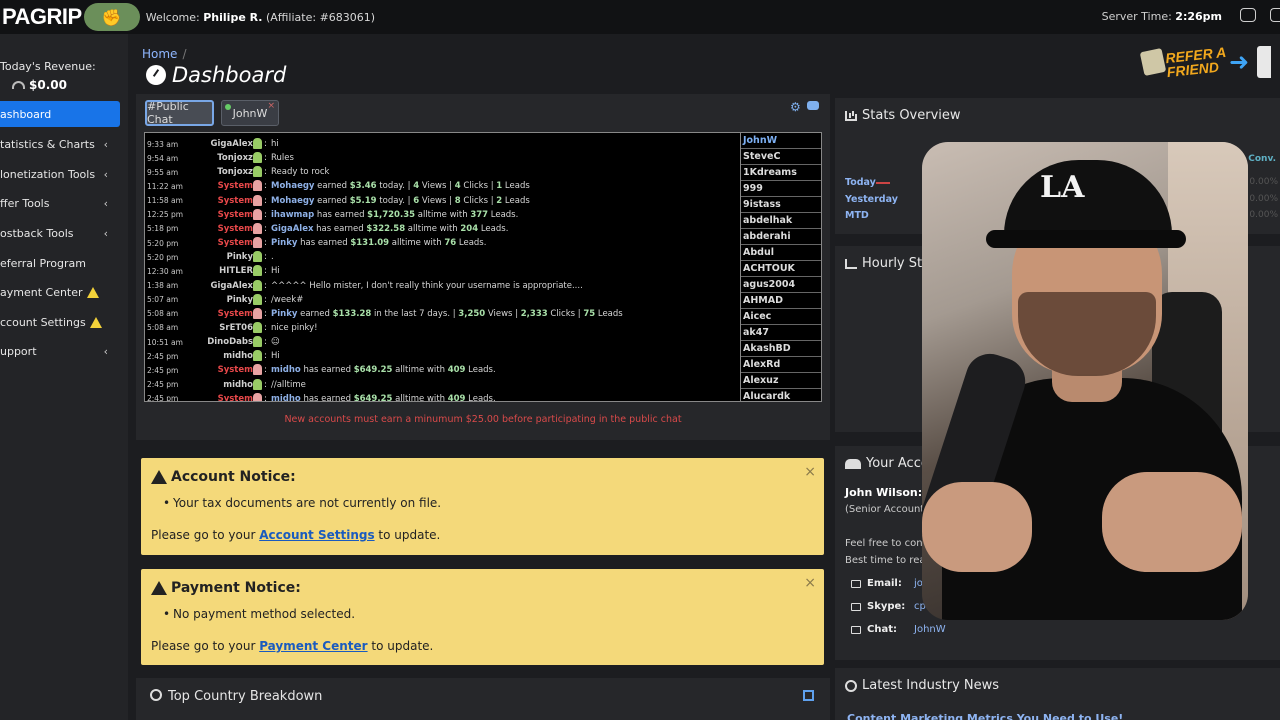  What do you see at coordinates (60, 114) in the screenshot?
I see `sidebar-item: ashboard` at bounding box center [60, 114].